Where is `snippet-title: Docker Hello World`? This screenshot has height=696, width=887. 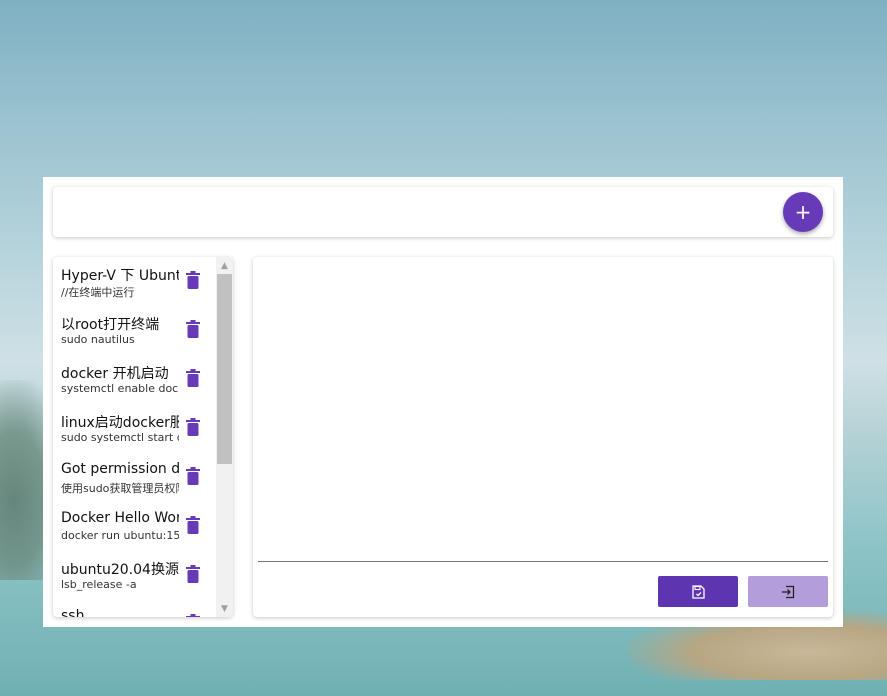 snippet-title: Docker Hello World is located at coordinates (120, 518).